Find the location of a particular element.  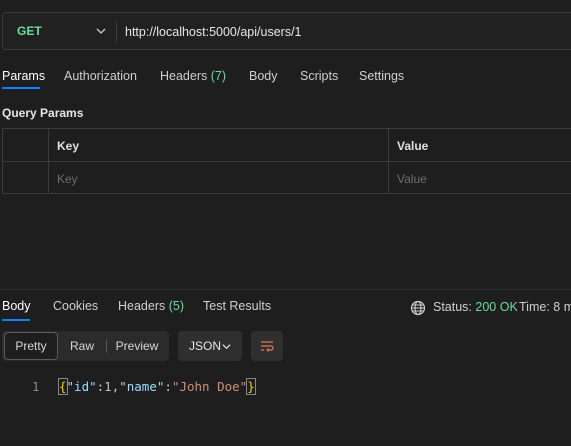

json-value: 1 is located at coordinates (108, 386).